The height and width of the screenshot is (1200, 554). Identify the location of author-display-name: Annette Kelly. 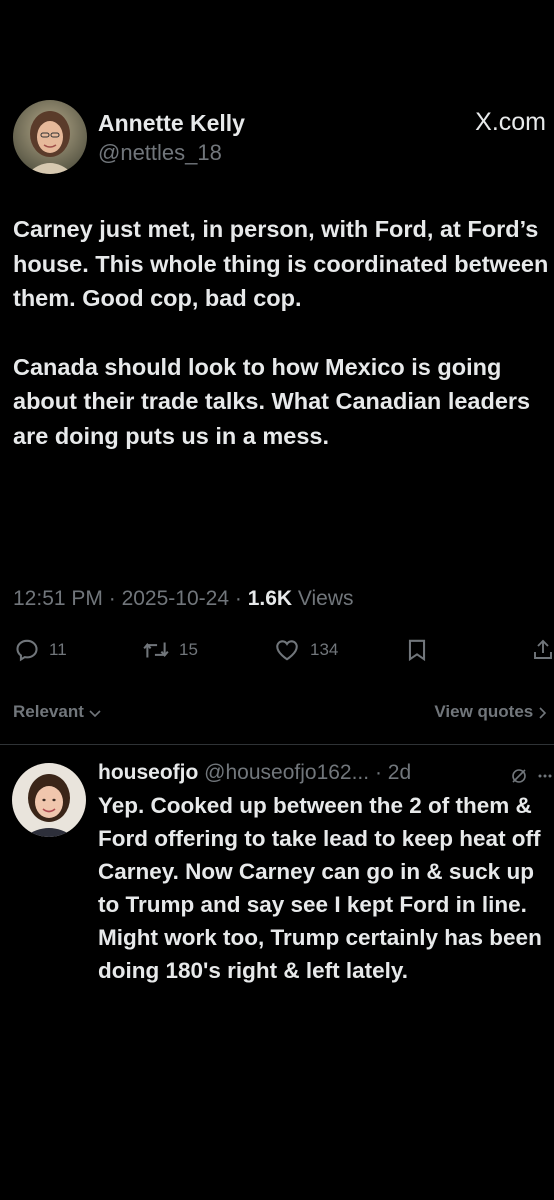
(171, 123).